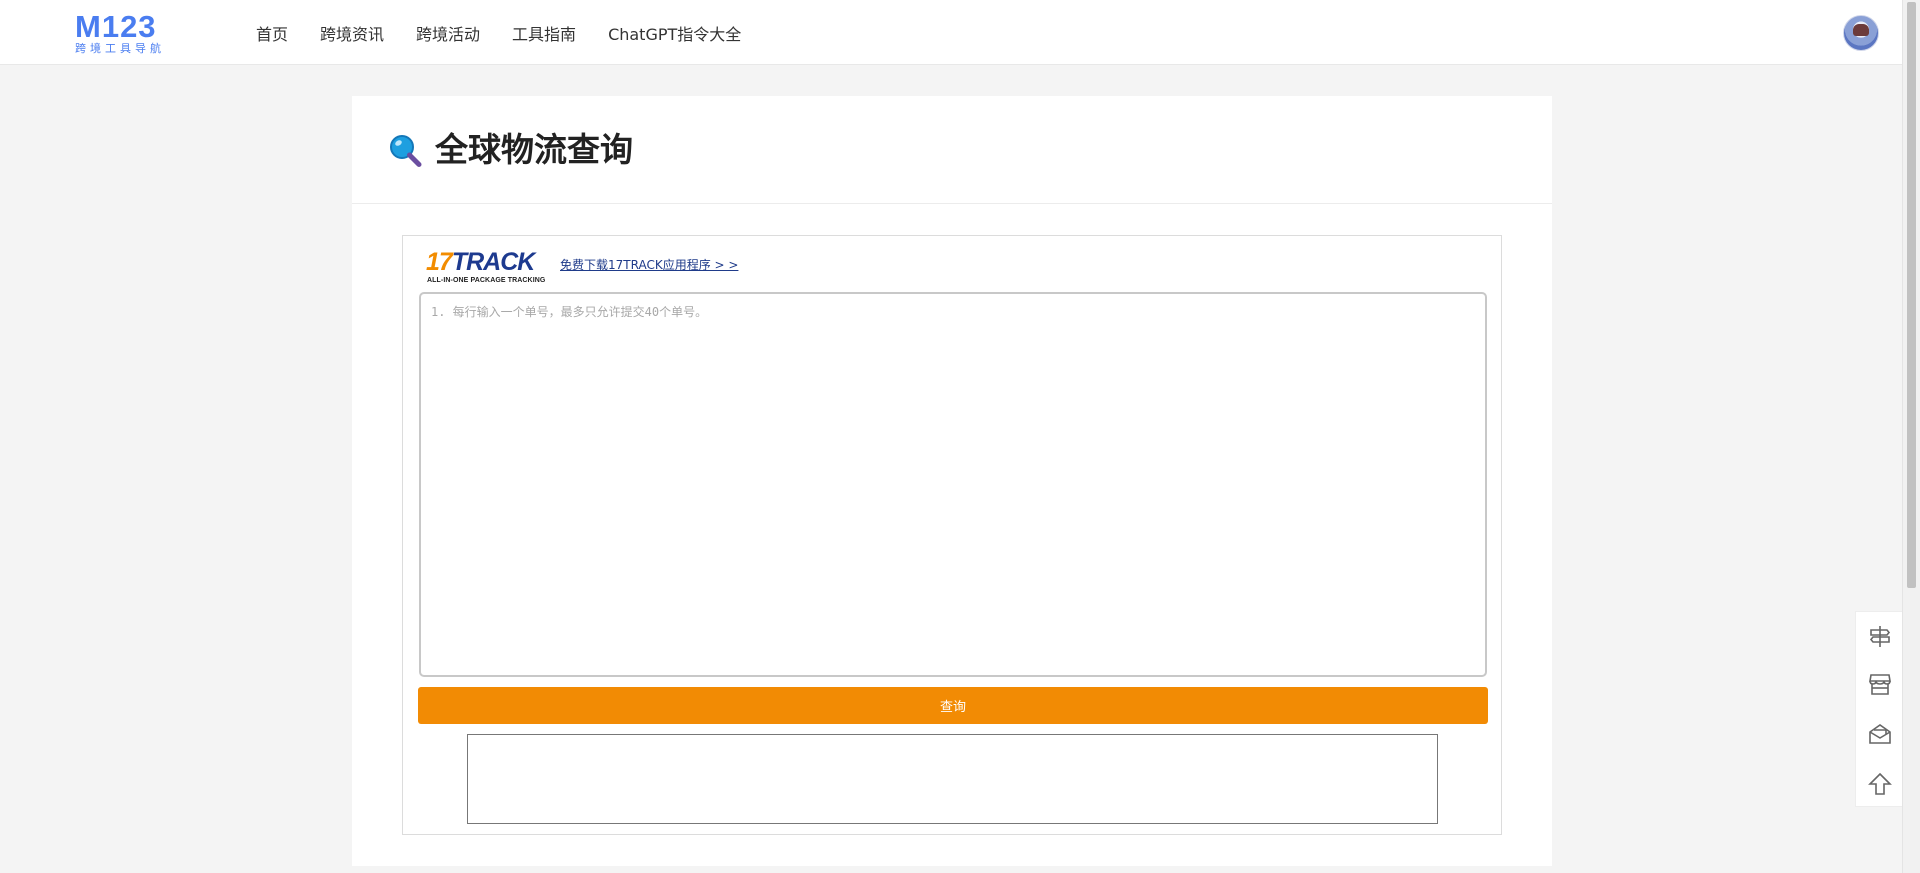 The height and width of the screenshot is (873, 1920). What do you see at coordinates (352, 33) in the screenshot?
I see `nav-item-news: 跨境资讯` at bounding box center [352, 33].